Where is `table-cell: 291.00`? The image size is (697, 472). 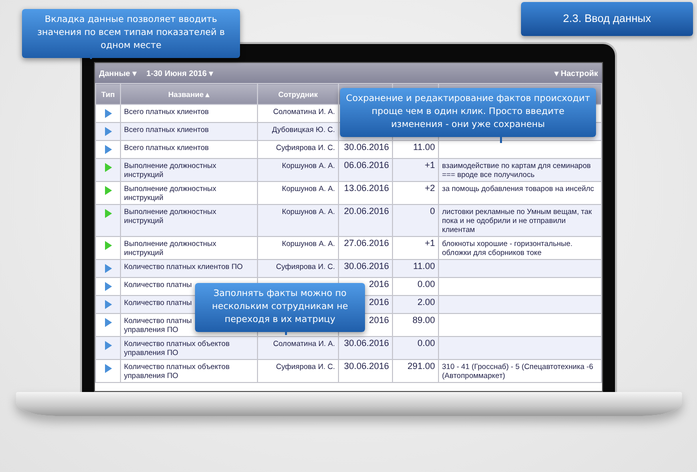
table-cell: 291.00 is located at coordinates (421, 366).